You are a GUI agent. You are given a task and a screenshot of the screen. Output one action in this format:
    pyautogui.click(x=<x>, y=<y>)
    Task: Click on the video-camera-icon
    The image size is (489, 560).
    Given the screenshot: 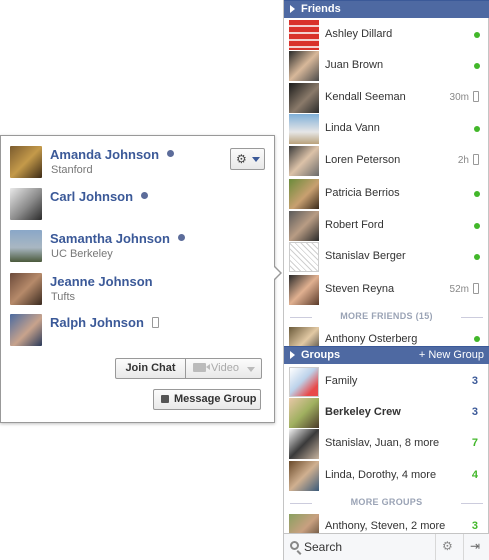 What is the action you would take?
    pyautogui.click(x=201, y=367)
    